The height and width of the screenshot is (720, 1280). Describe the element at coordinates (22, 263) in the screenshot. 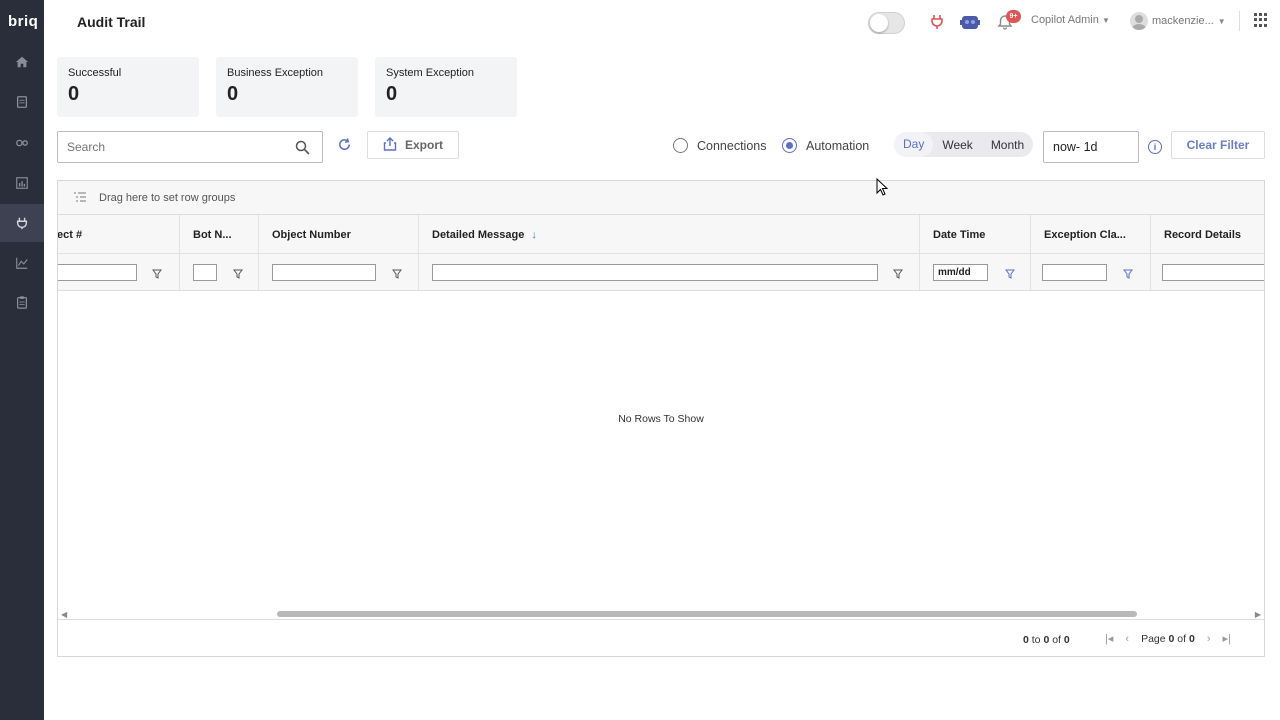

I see `line-chart-icon` at that location.